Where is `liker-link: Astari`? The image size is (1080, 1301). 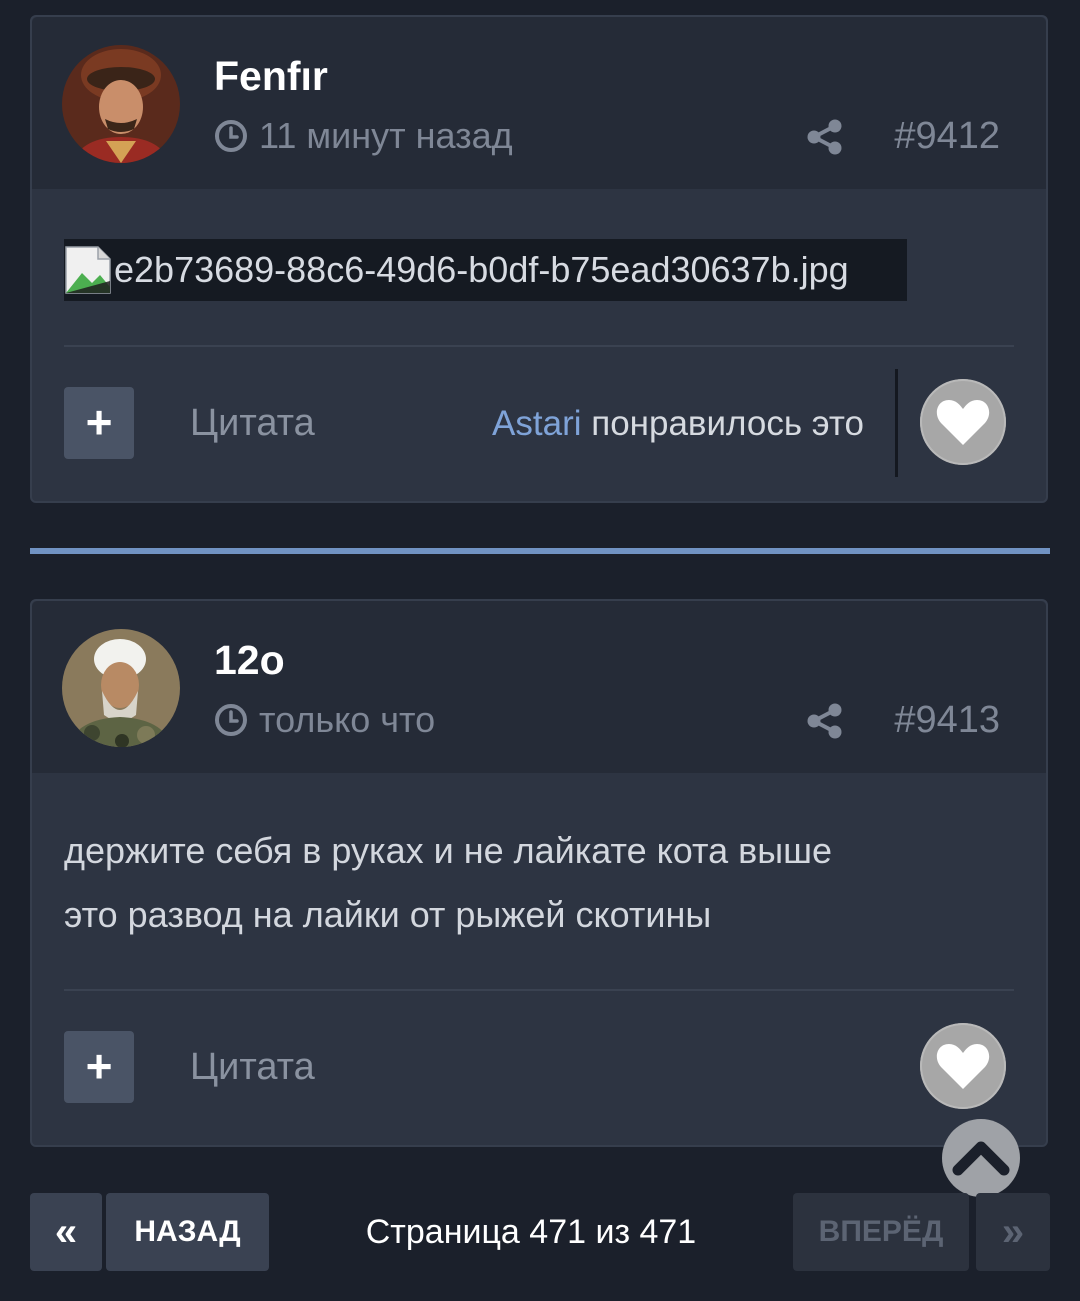 liker-link: Astari is located at coordinates (536, 423).